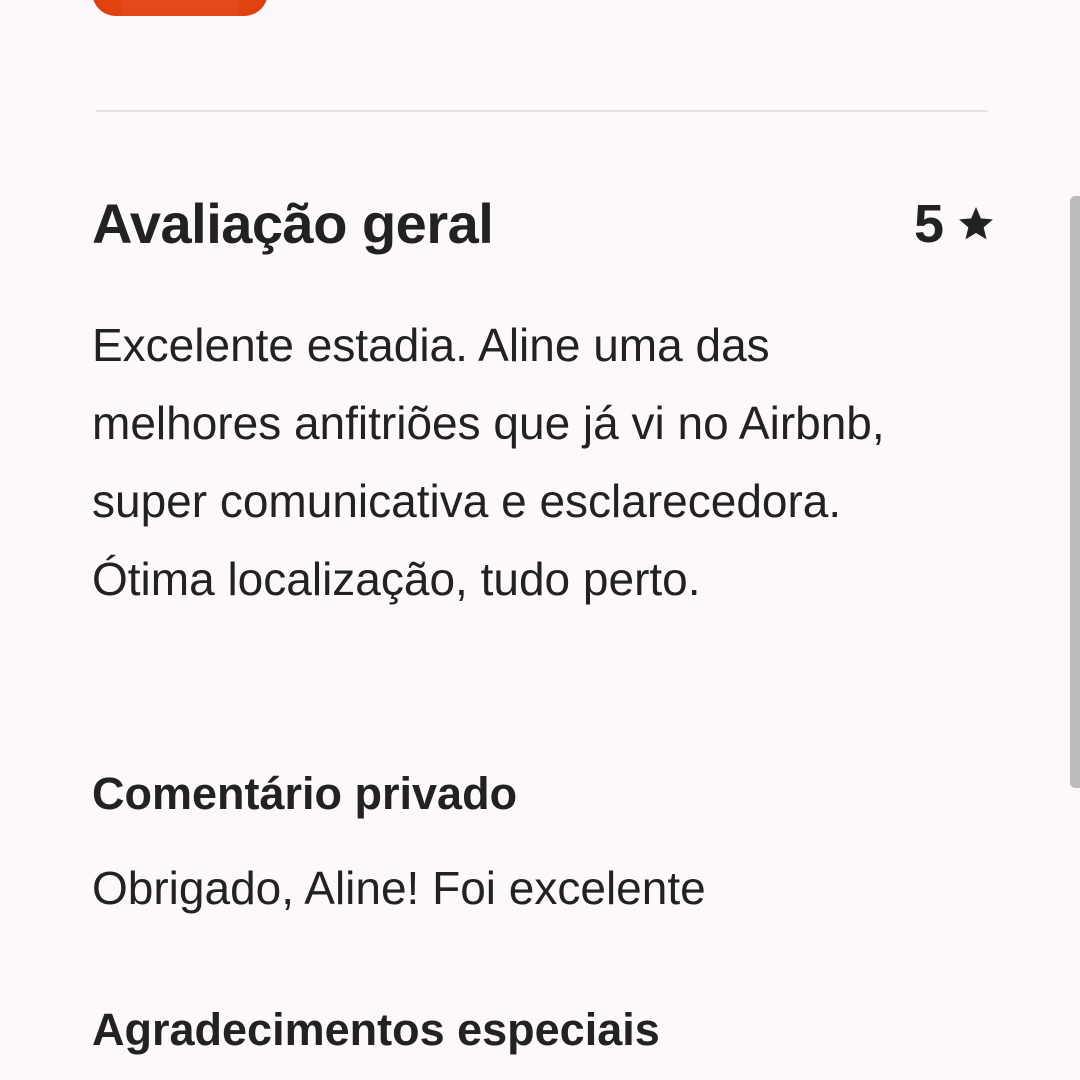 Image resolution: width=1080 pixels, height=1080 pixels. I want to click on overall-rating-header: Avaliação geral 5, so click(544, 226).